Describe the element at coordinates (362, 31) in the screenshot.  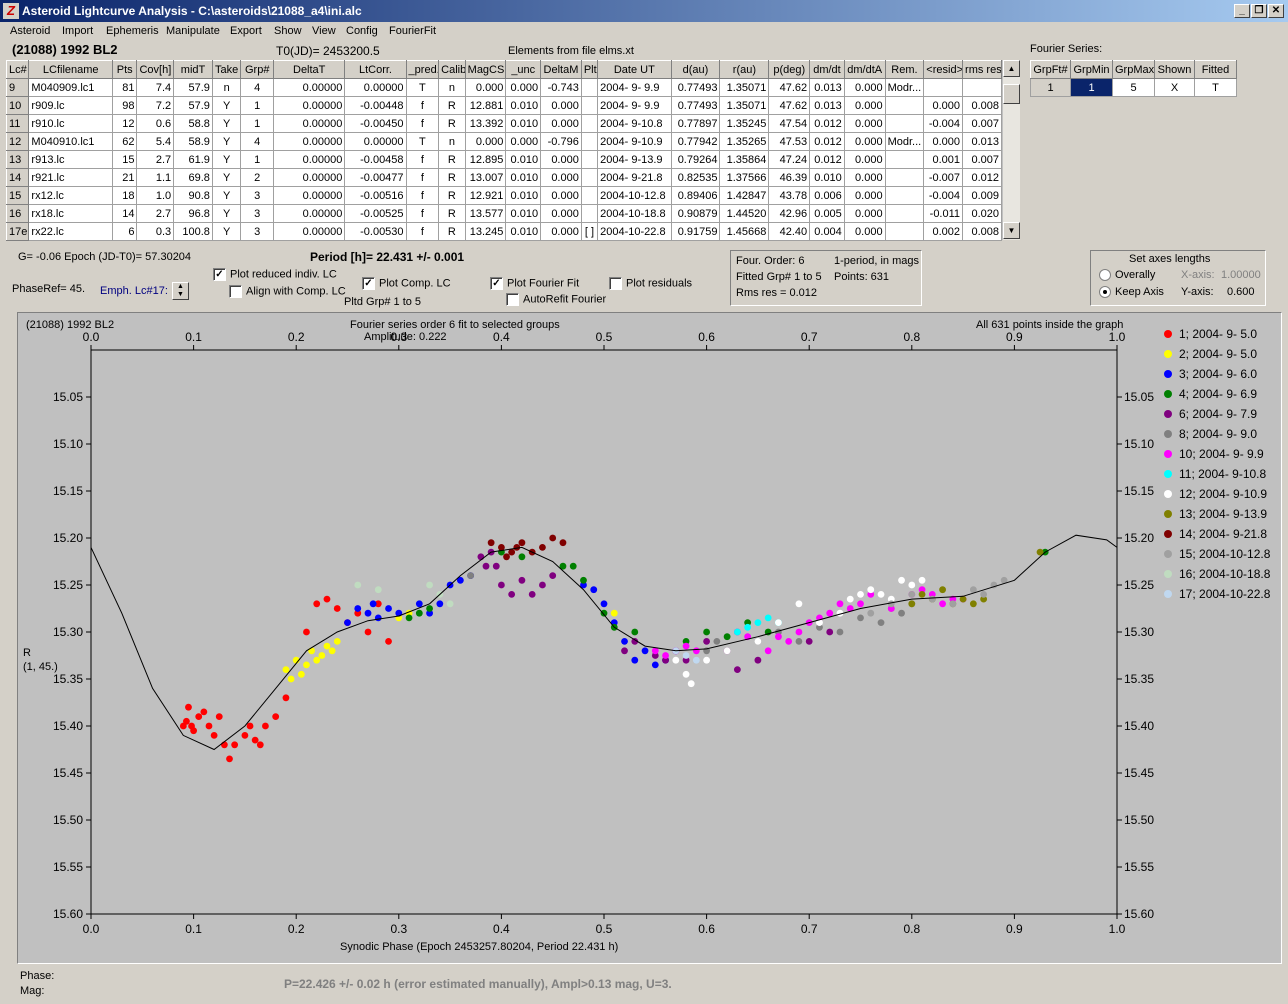
I see `menu-config: Config` at that location.